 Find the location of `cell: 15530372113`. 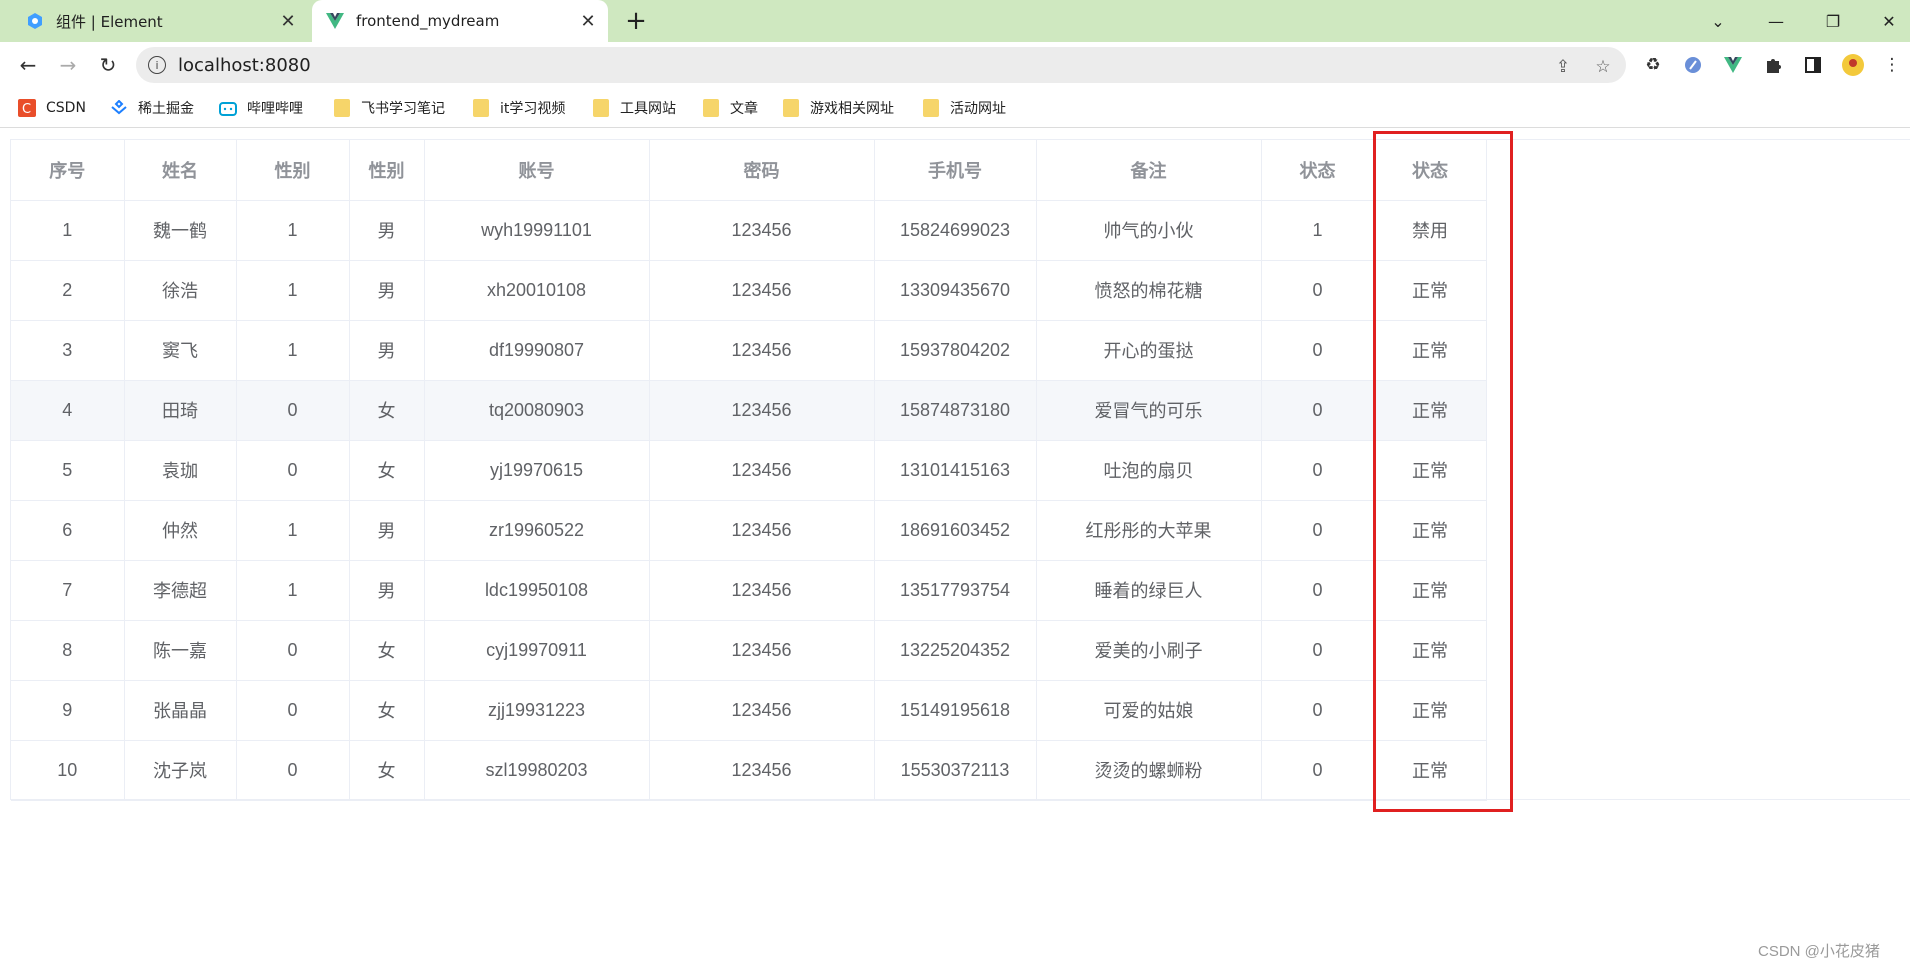

cell: 15530372113 is located at coordinates (955, 770).